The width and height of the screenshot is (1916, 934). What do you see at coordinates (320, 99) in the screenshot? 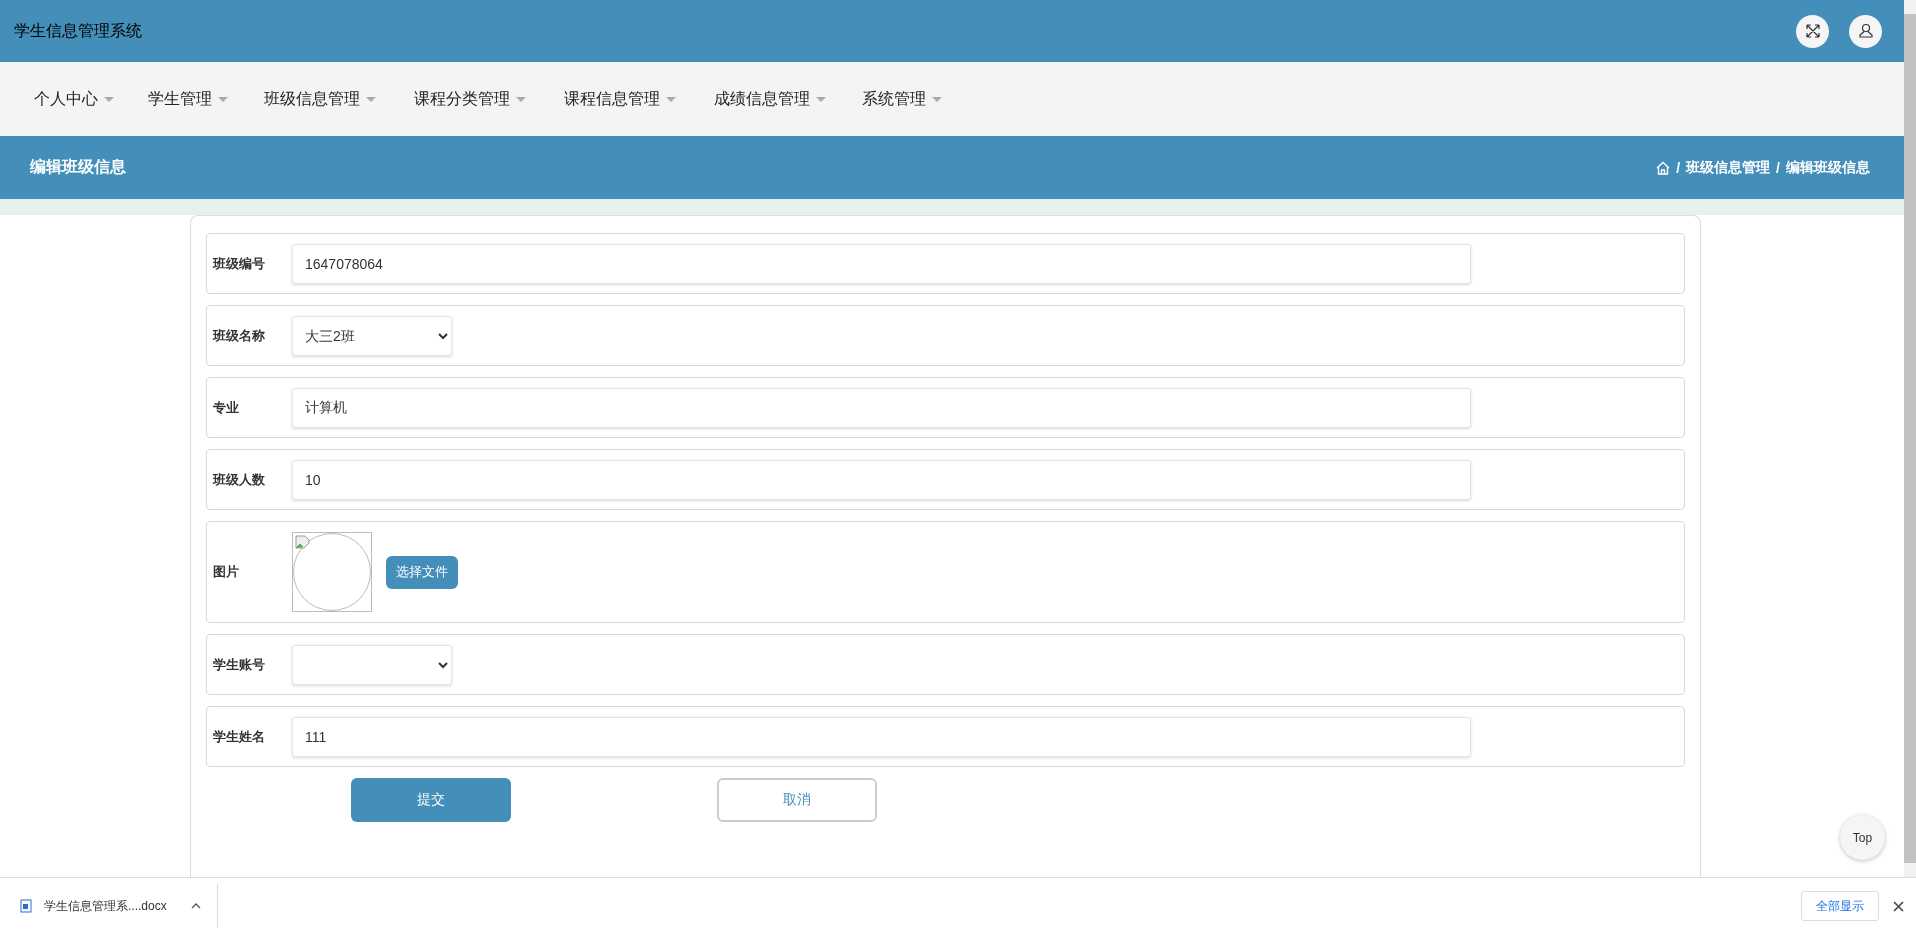
I see `nav-menu-item: 班级信息管理` at bounding box center [320, 99].